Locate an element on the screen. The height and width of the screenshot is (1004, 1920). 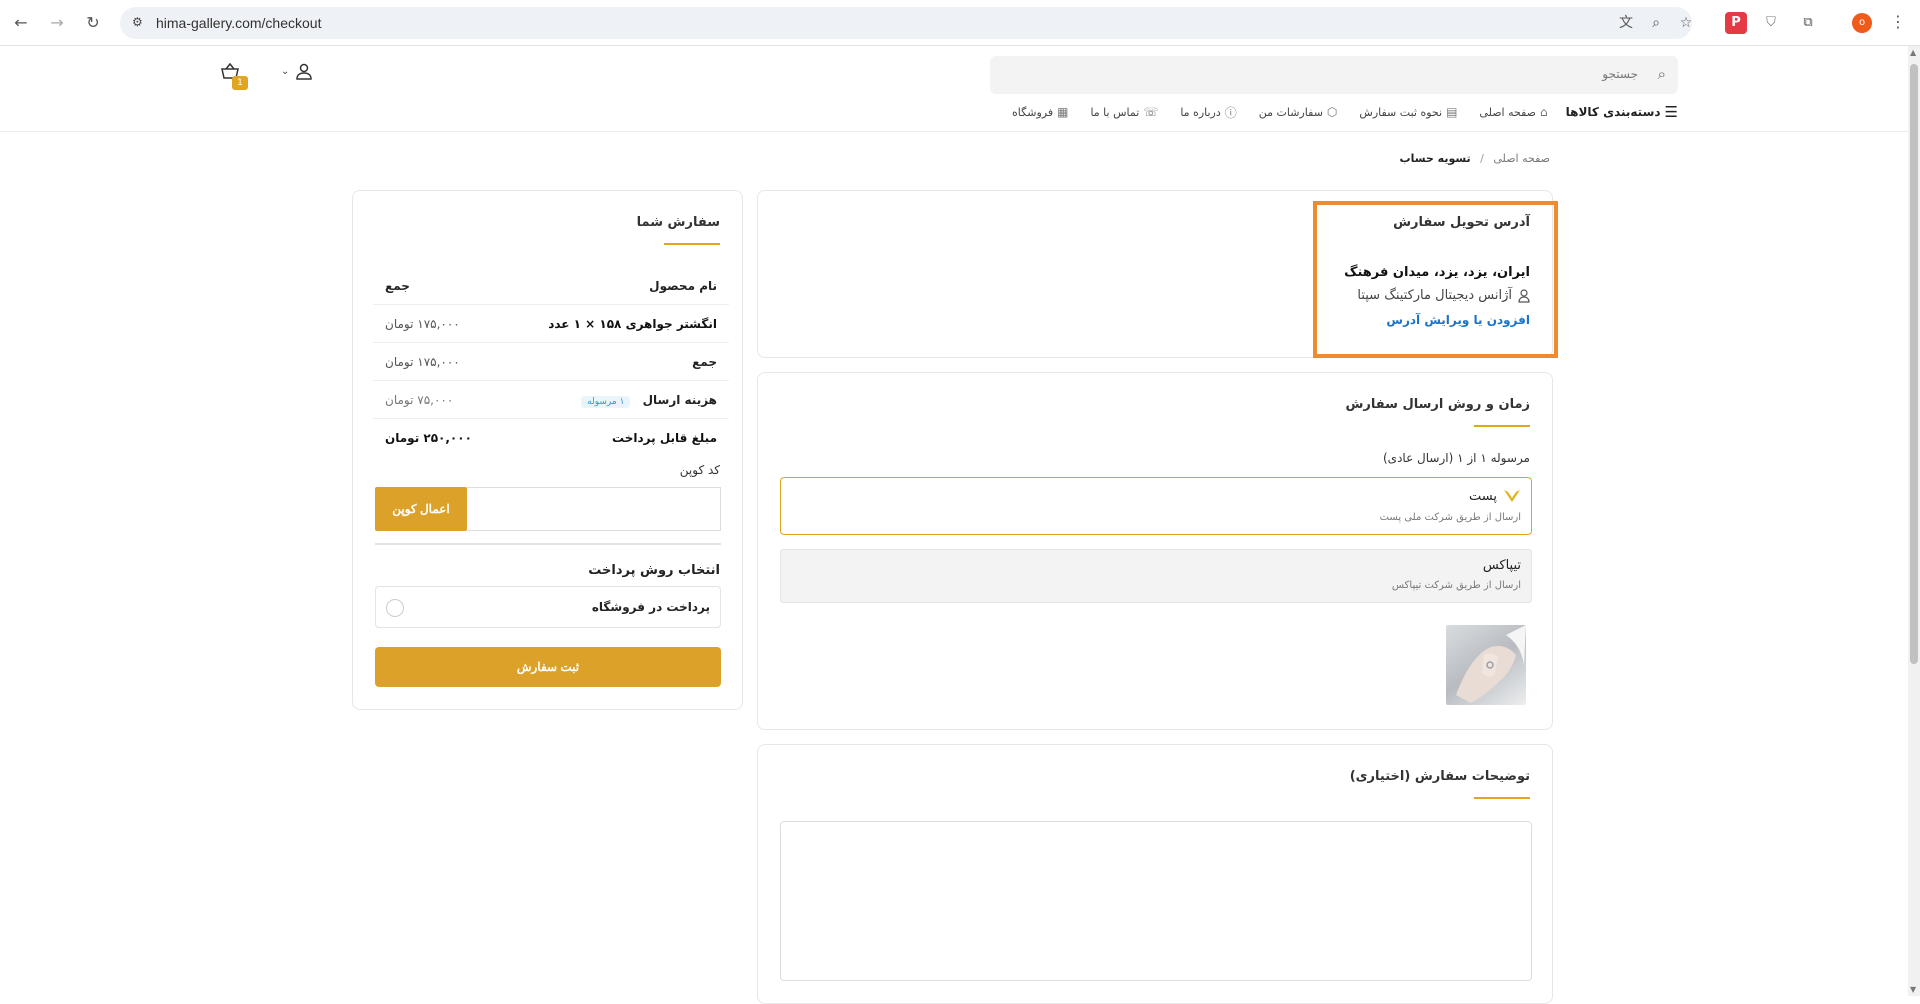
subtotal-value: ۱۷۵,۰۰۰ تومان is located at coordinates (422, 362).